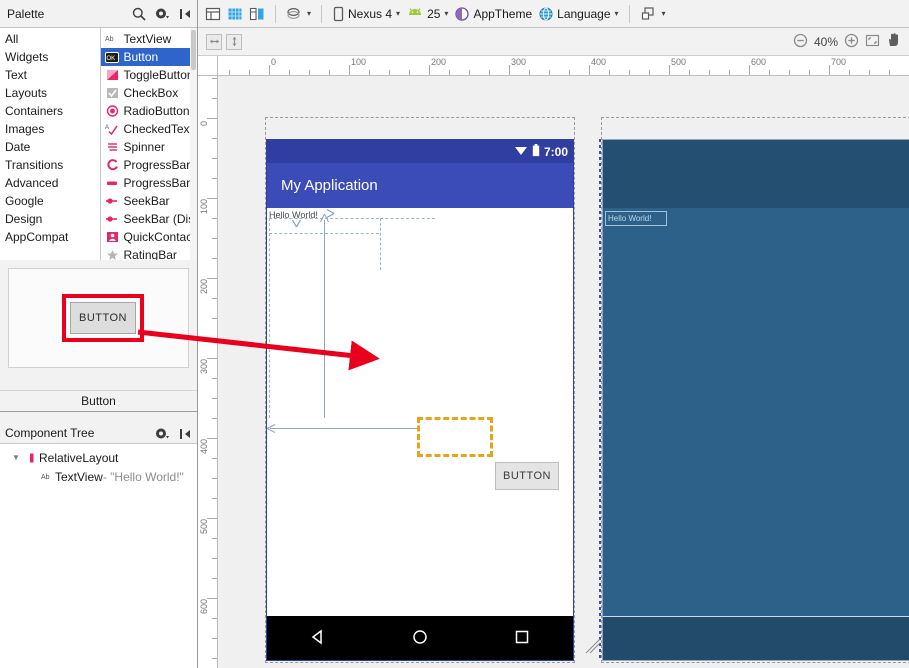 The width and height of the screenshot is (909, 668). Describe the element at coordinates (522, 638) in the screenshot. I see `recents-icon` at that location.